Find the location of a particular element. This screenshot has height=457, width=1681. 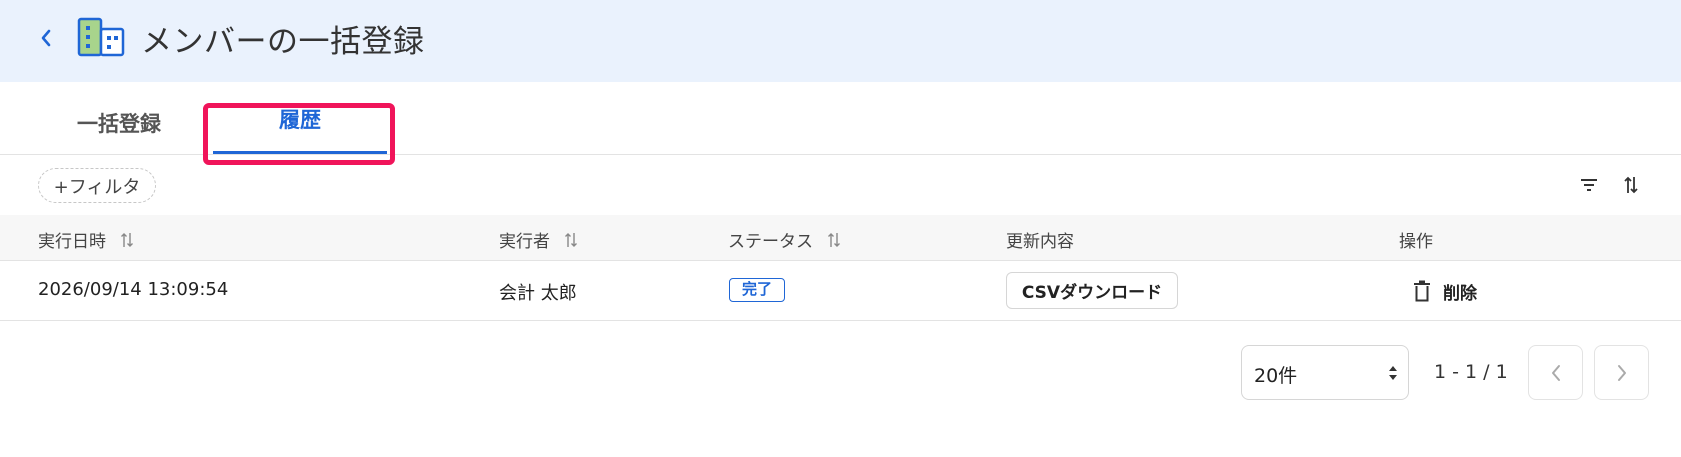

column-header-update-content: 更新内容 is located at coordinates (1040, 242).